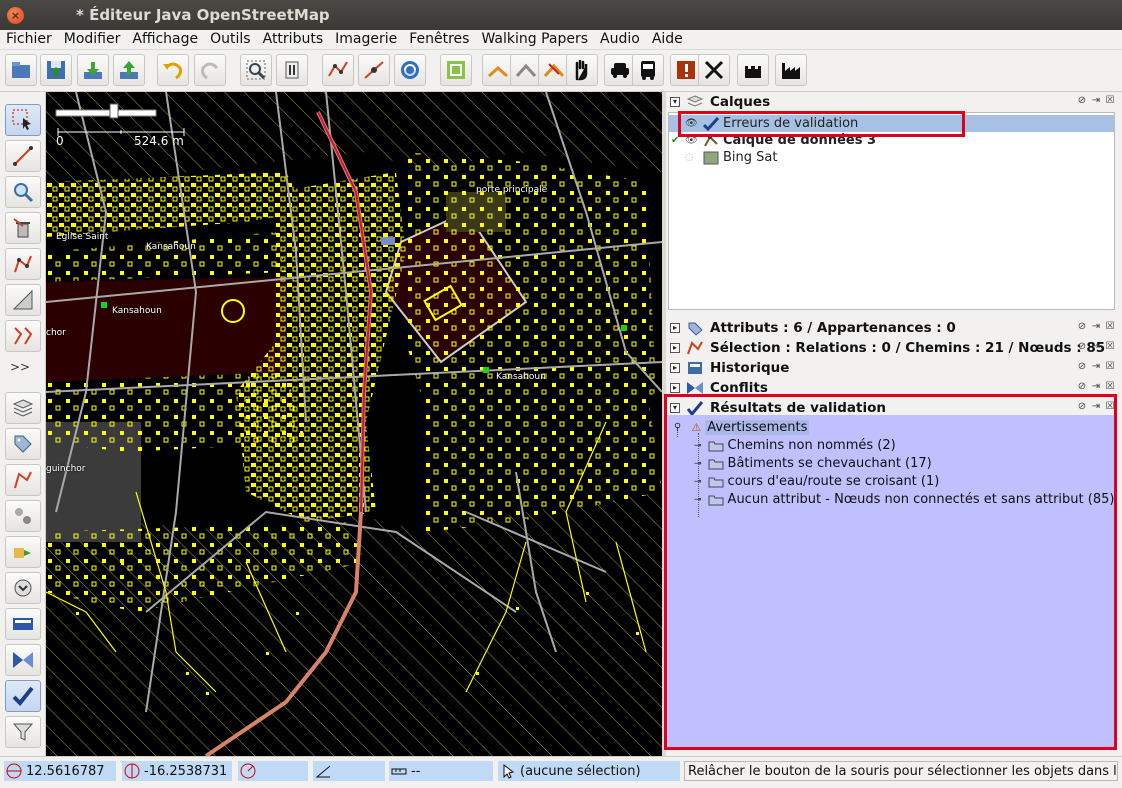 The height and width of the screenshot is (788, 1122). I want to click on select-mode-button, so click(23, 120).